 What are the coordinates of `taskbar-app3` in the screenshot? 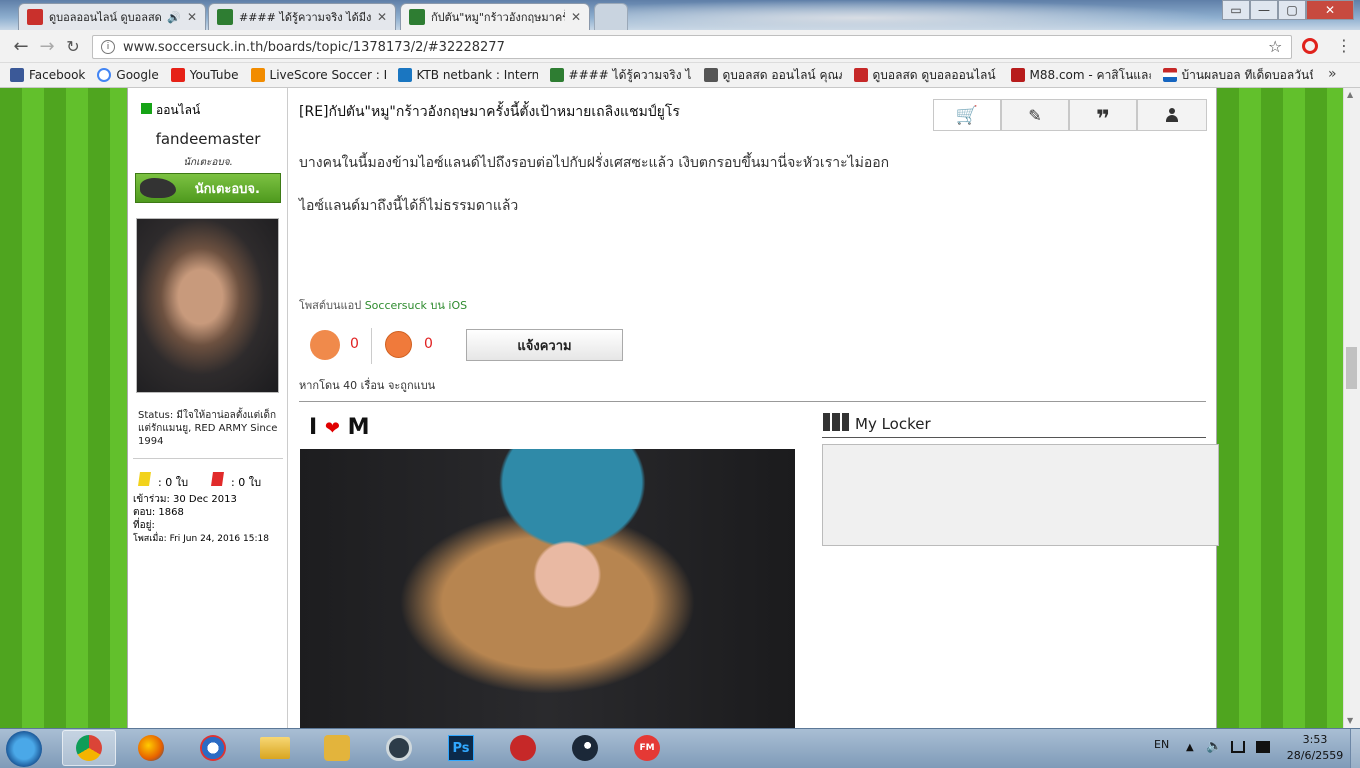 It's located at (213, 748).